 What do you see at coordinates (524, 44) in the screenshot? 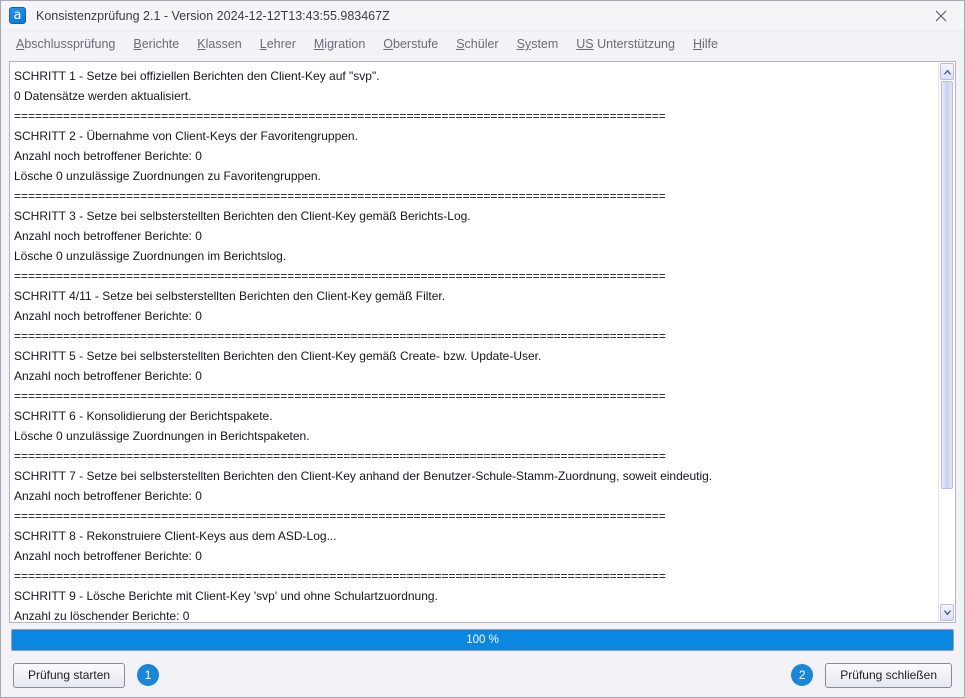
I see `menu-accelerator: Sy` at bounding box center [524, 44].